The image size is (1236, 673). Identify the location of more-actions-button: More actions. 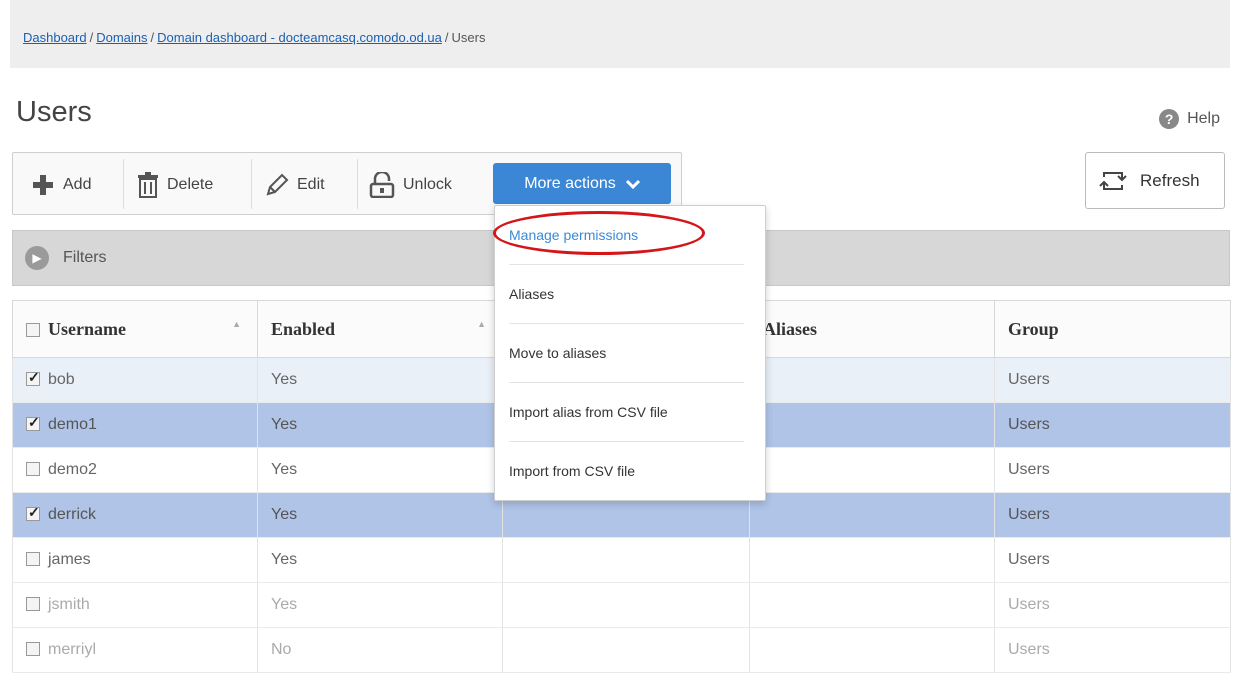
(582, 183).